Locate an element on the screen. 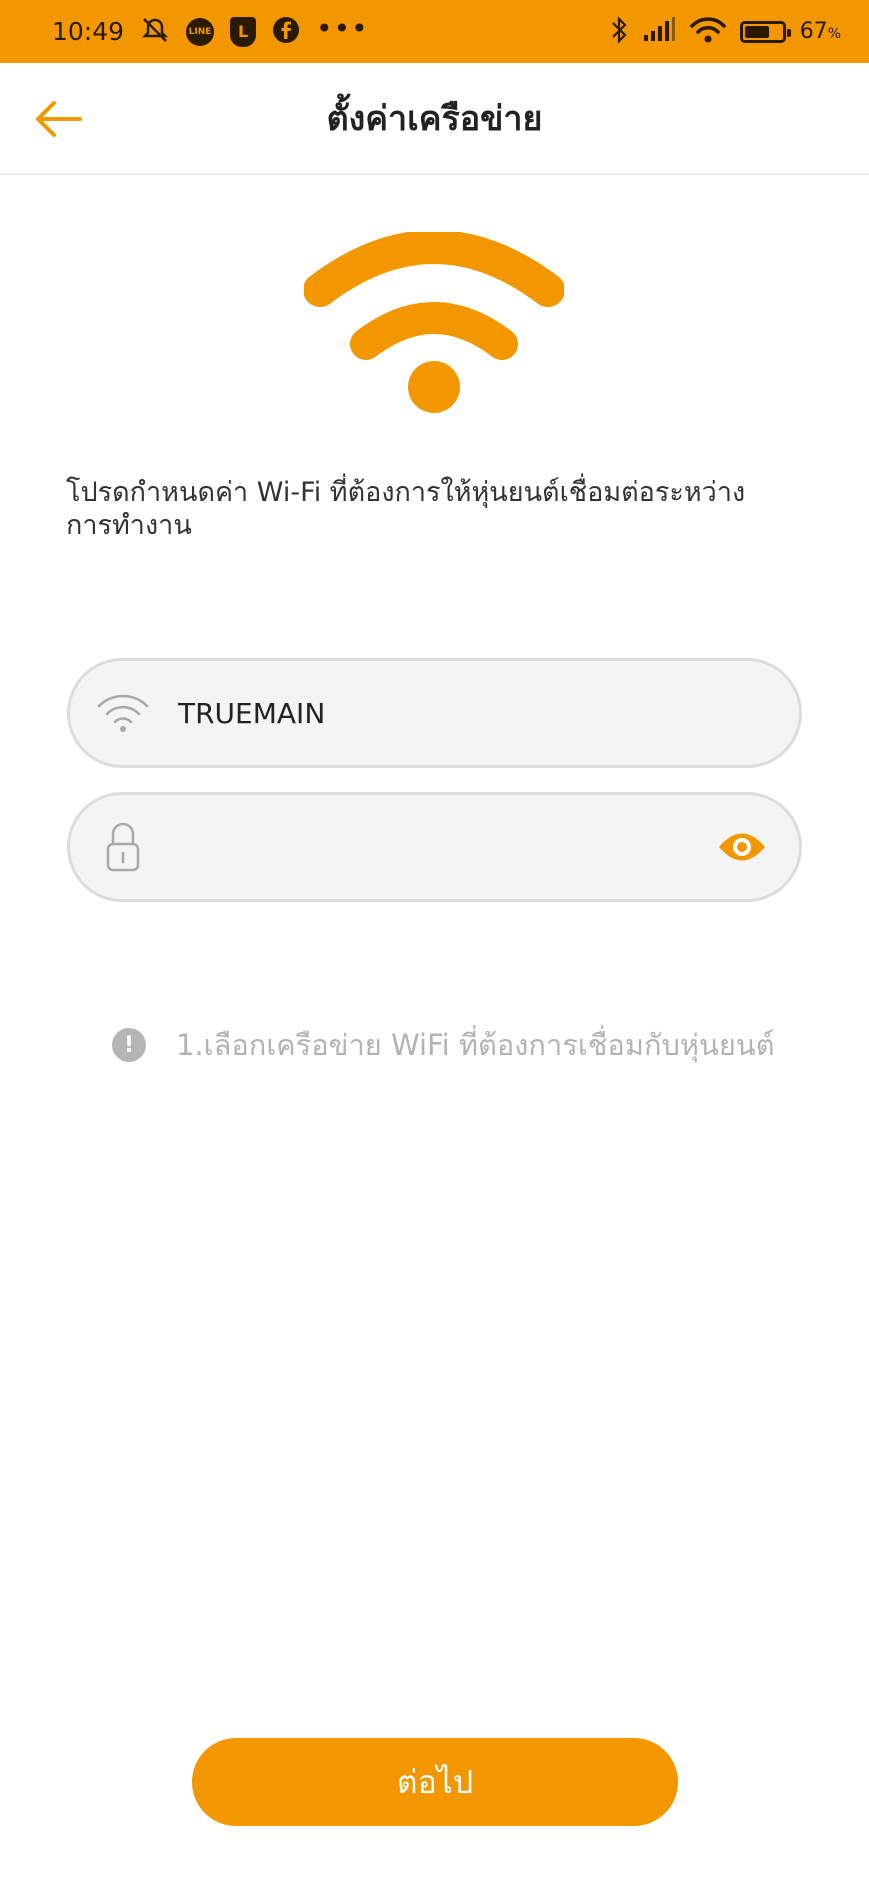  eye-icon is located at coordinates (742, 847).